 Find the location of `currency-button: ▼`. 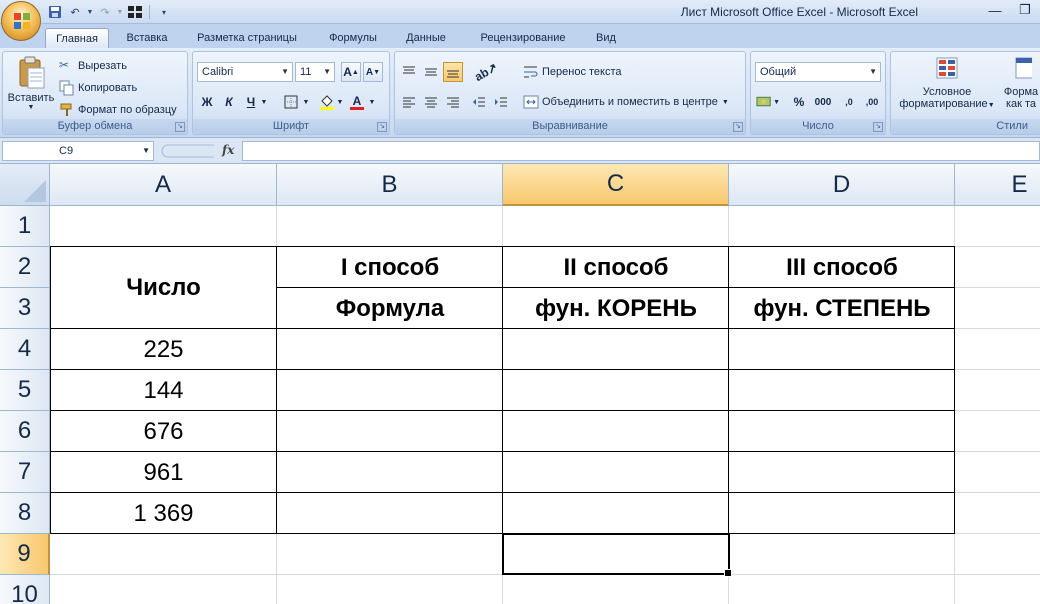

currency-button: ▼ is located at coordinates (768, 102).